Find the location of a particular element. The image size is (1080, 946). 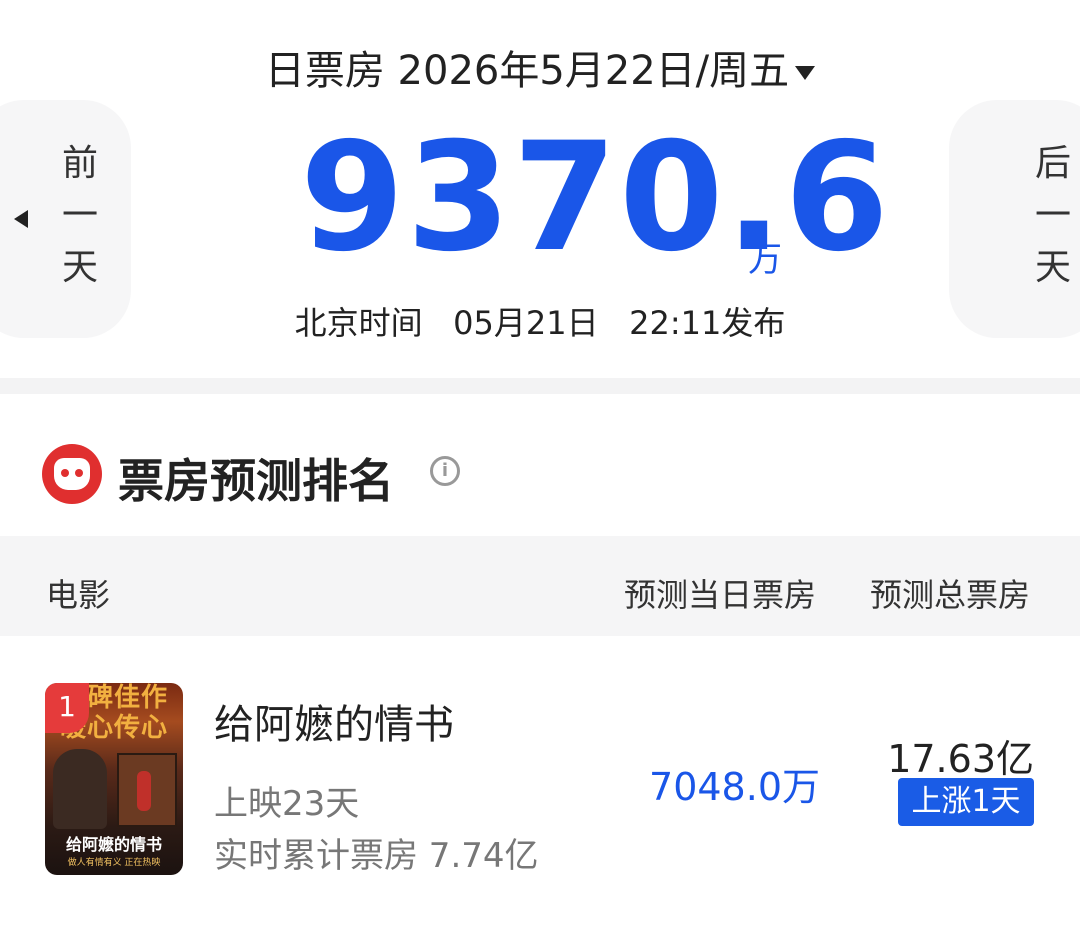

column-movie: 电影 is located at coordinates (78, 595).